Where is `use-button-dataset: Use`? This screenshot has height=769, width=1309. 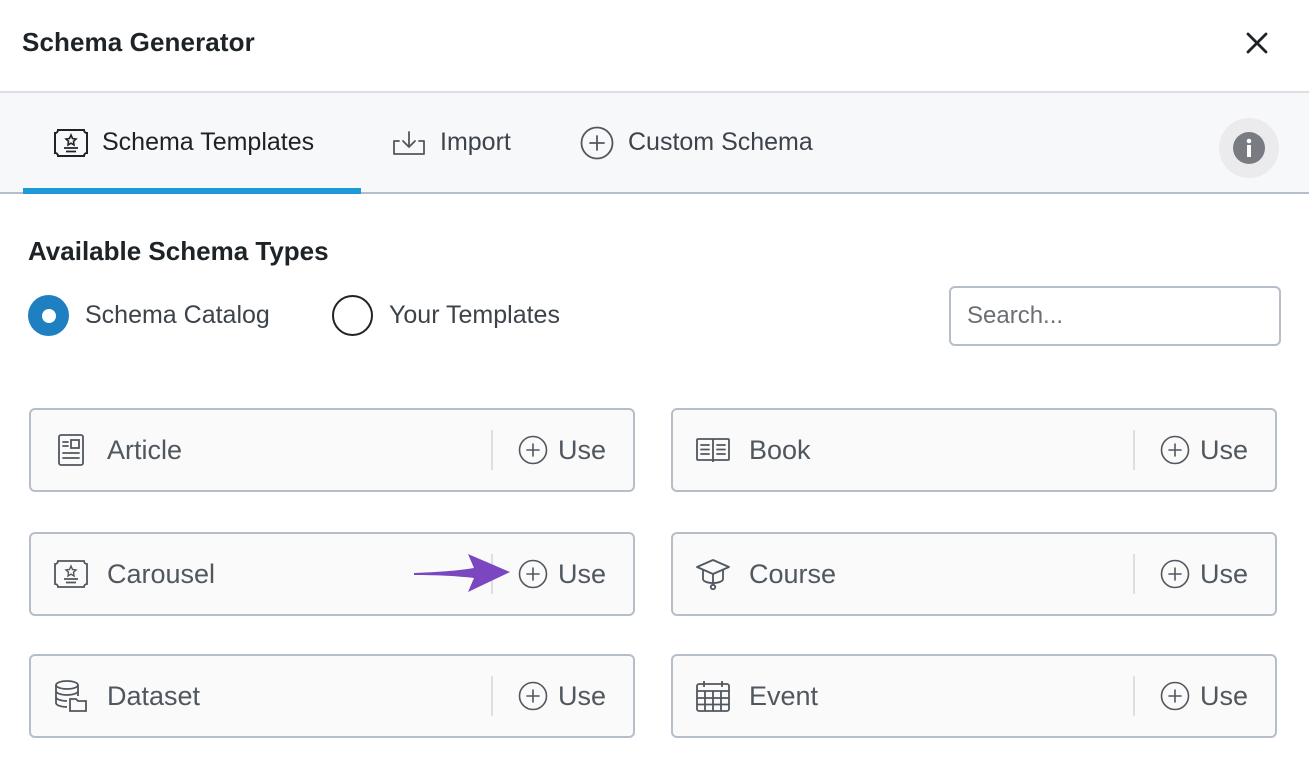 use-button-dataset: Use is located at coordinates (561, 696).